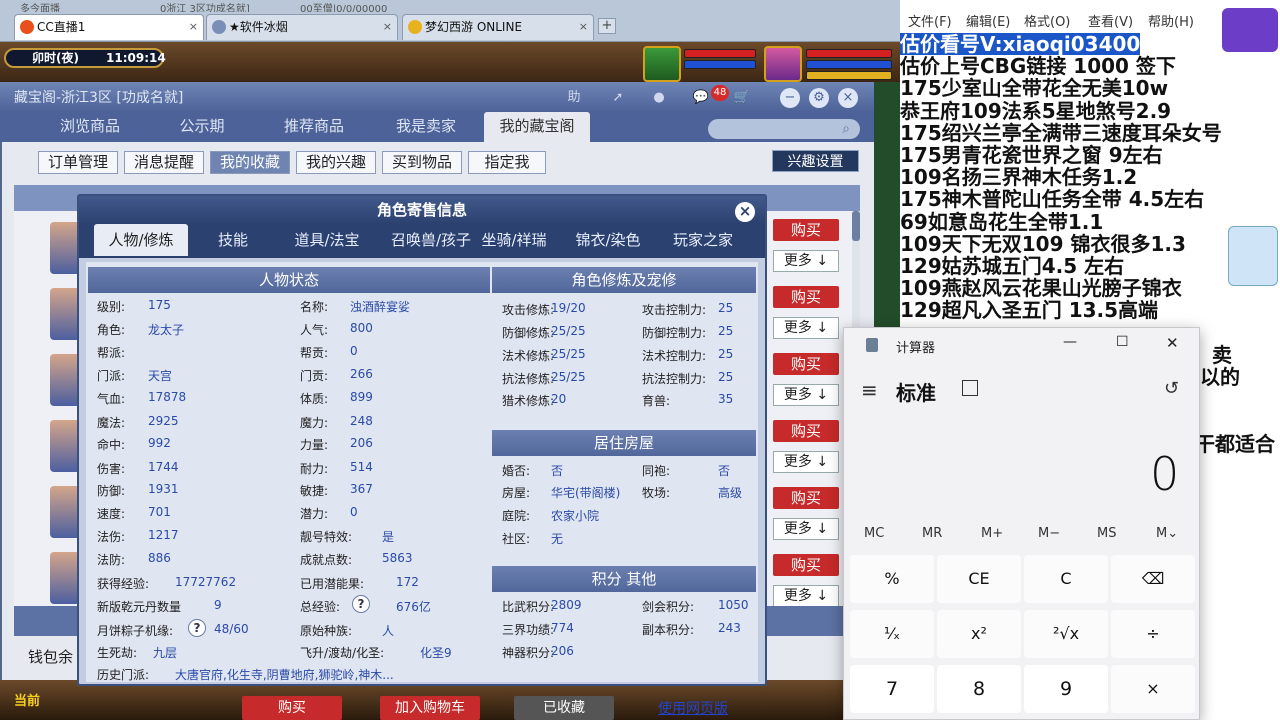 Image resolution: width=1280 pixels, height=720 pixels. I want to click on mem-clear-button: MC, so click(874, 533).